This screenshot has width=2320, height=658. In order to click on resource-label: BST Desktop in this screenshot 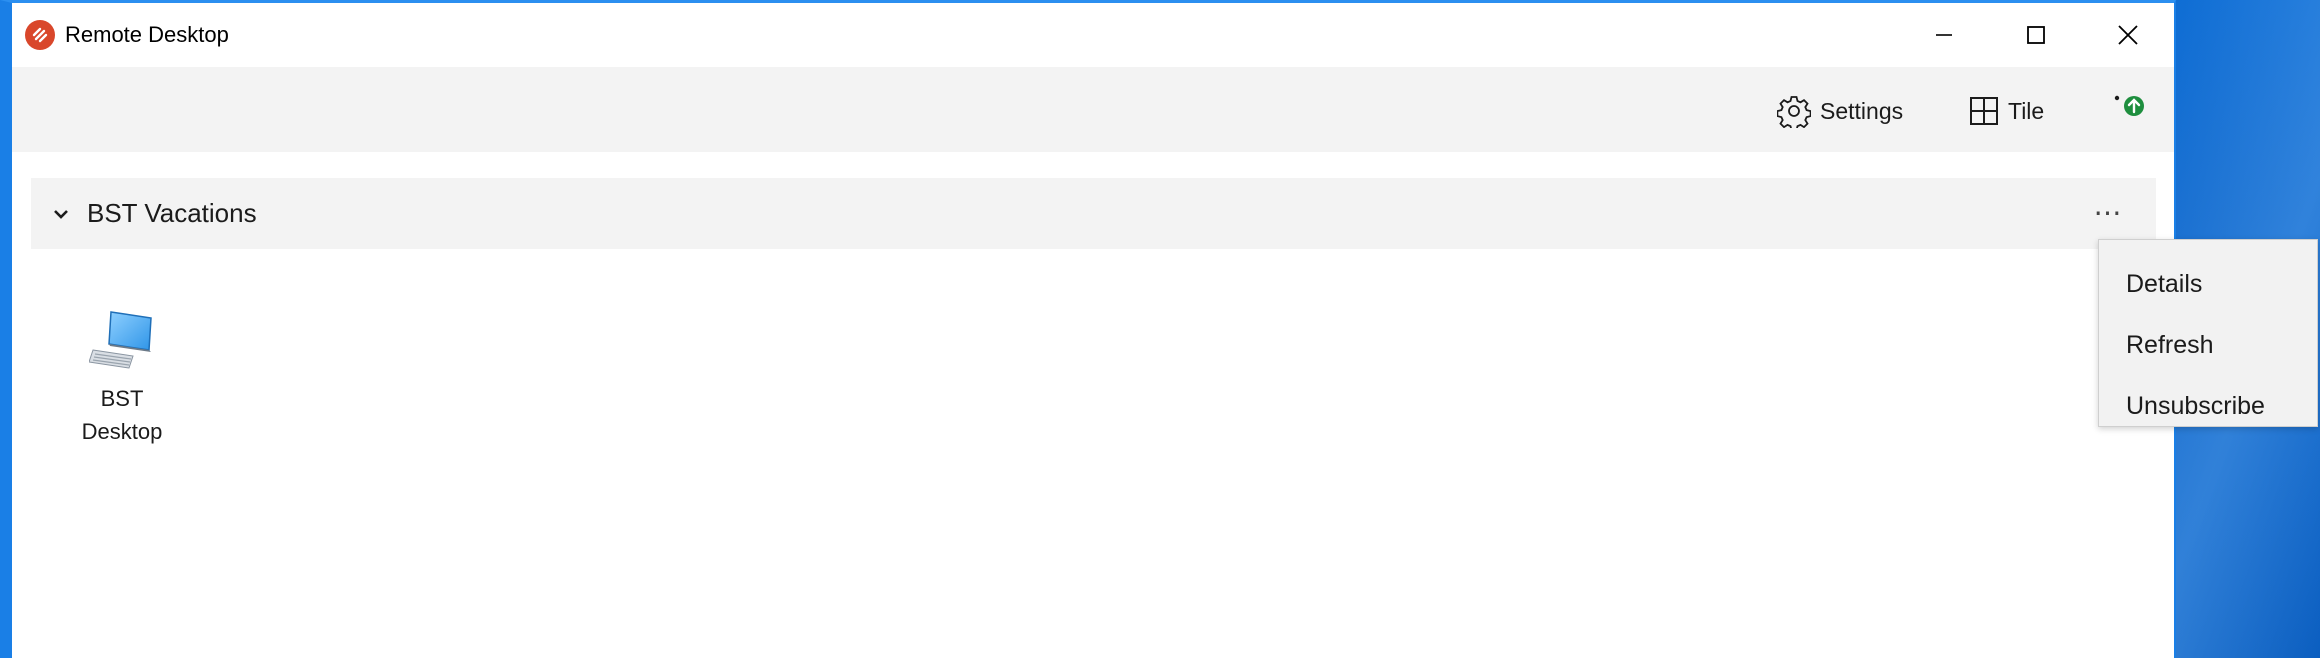, I will do `click(122, 415)`.